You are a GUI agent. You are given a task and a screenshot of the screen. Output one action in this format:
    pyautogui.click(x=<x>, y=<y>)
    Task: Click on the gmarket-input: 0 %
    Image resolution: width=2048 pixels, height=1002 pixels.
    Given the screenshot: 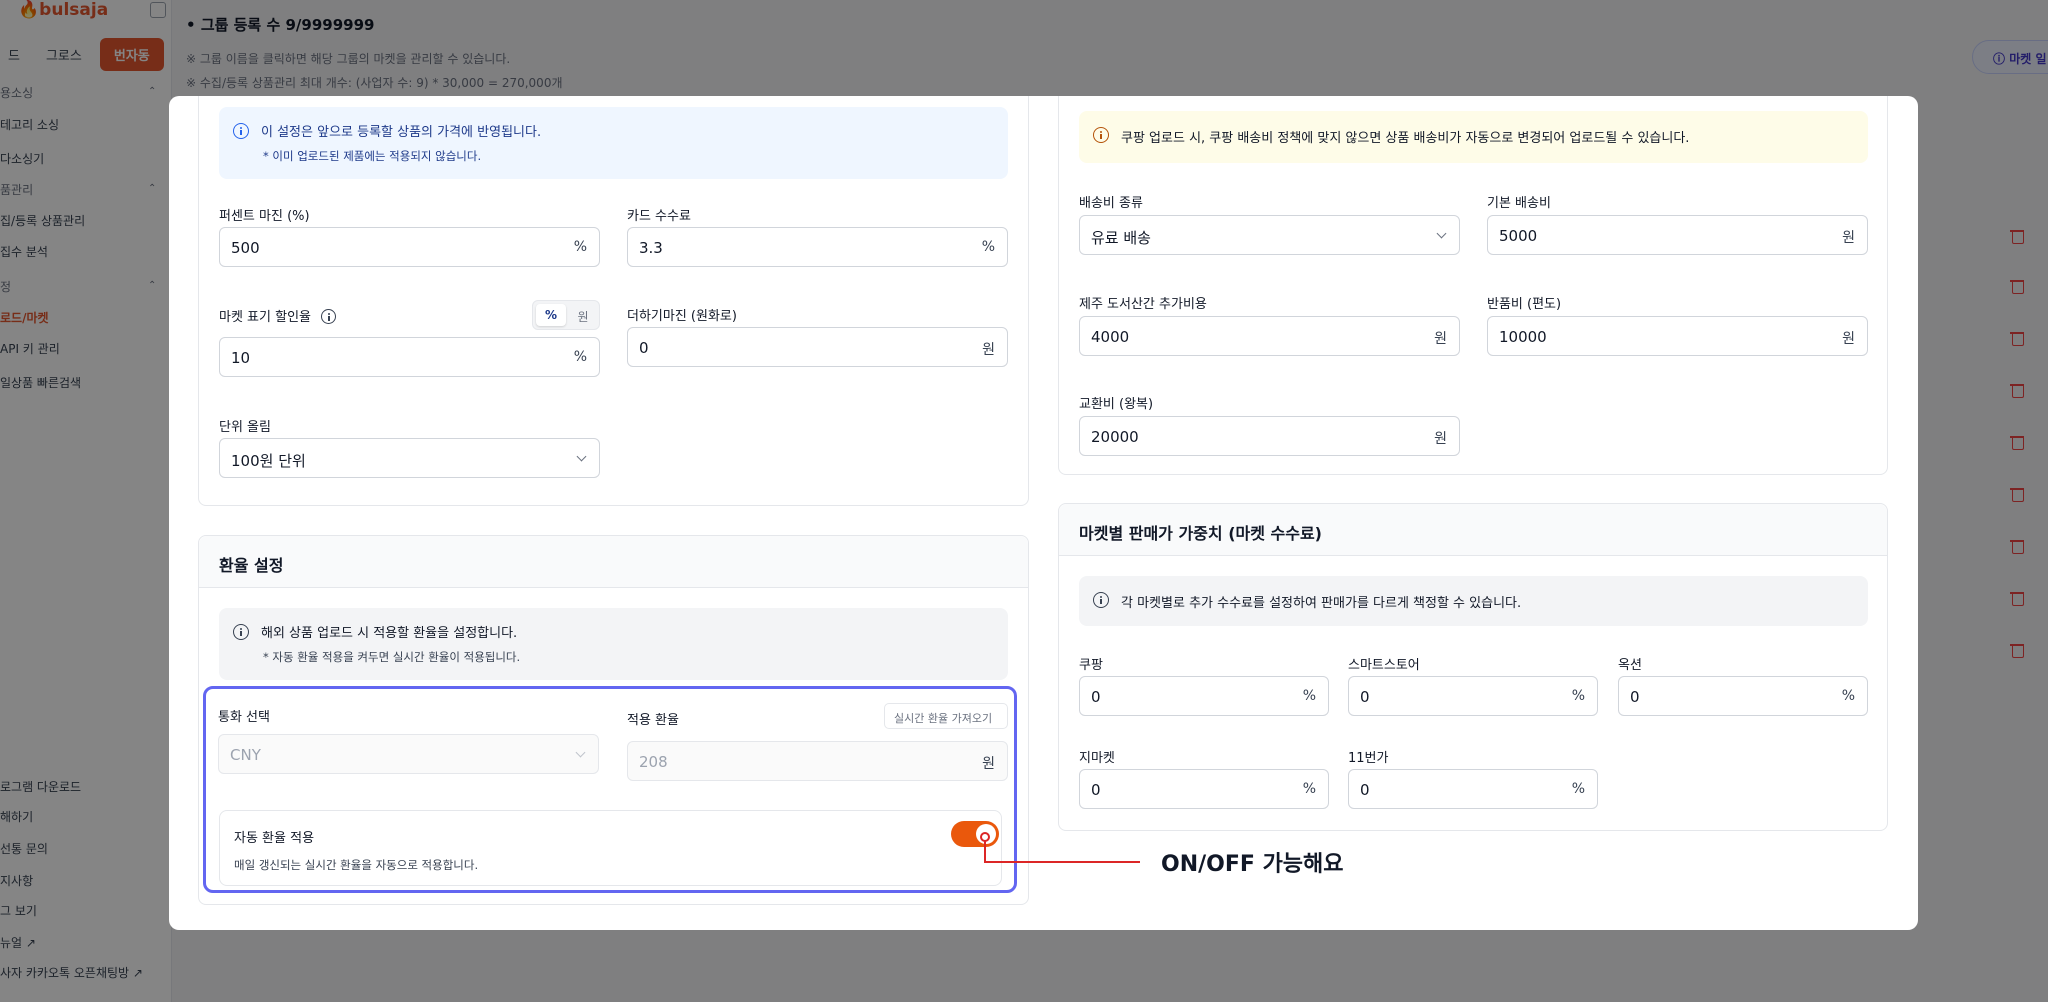 What is the action you would take?
    pyautogui.click(x=1204, y=789)
    